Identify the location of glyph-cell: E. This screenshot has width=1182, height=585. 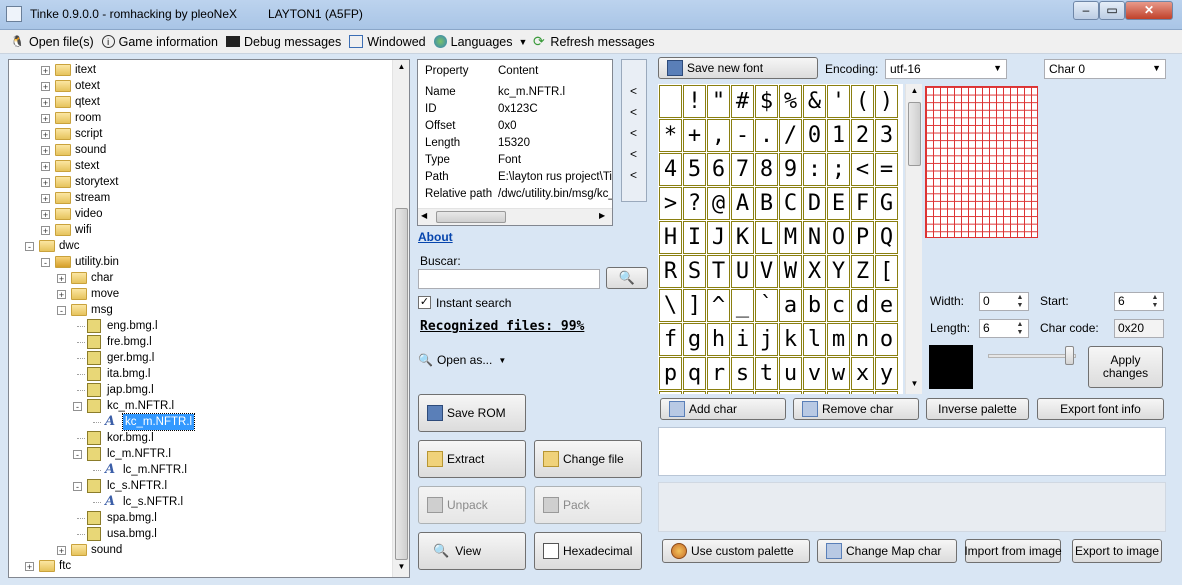
(838, 203).